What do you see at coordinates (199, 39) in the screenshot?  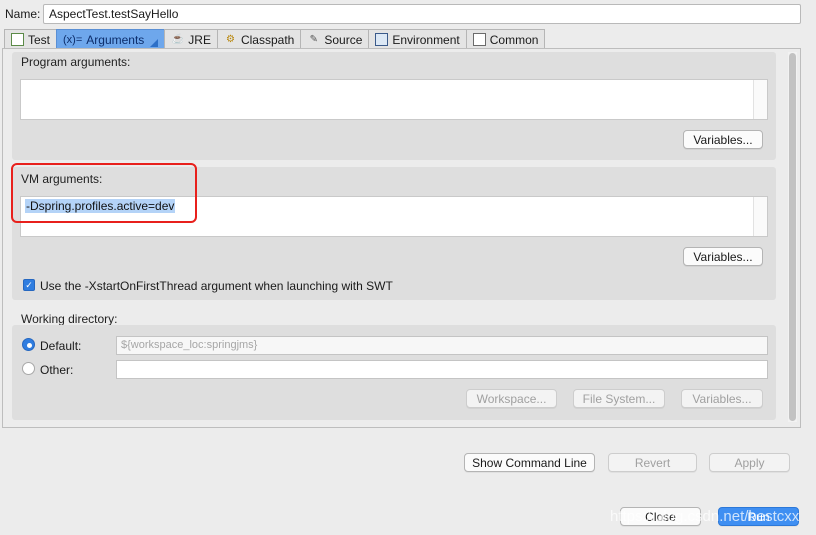 I see `tab-label: JRE` at bounding box center [199, 39].